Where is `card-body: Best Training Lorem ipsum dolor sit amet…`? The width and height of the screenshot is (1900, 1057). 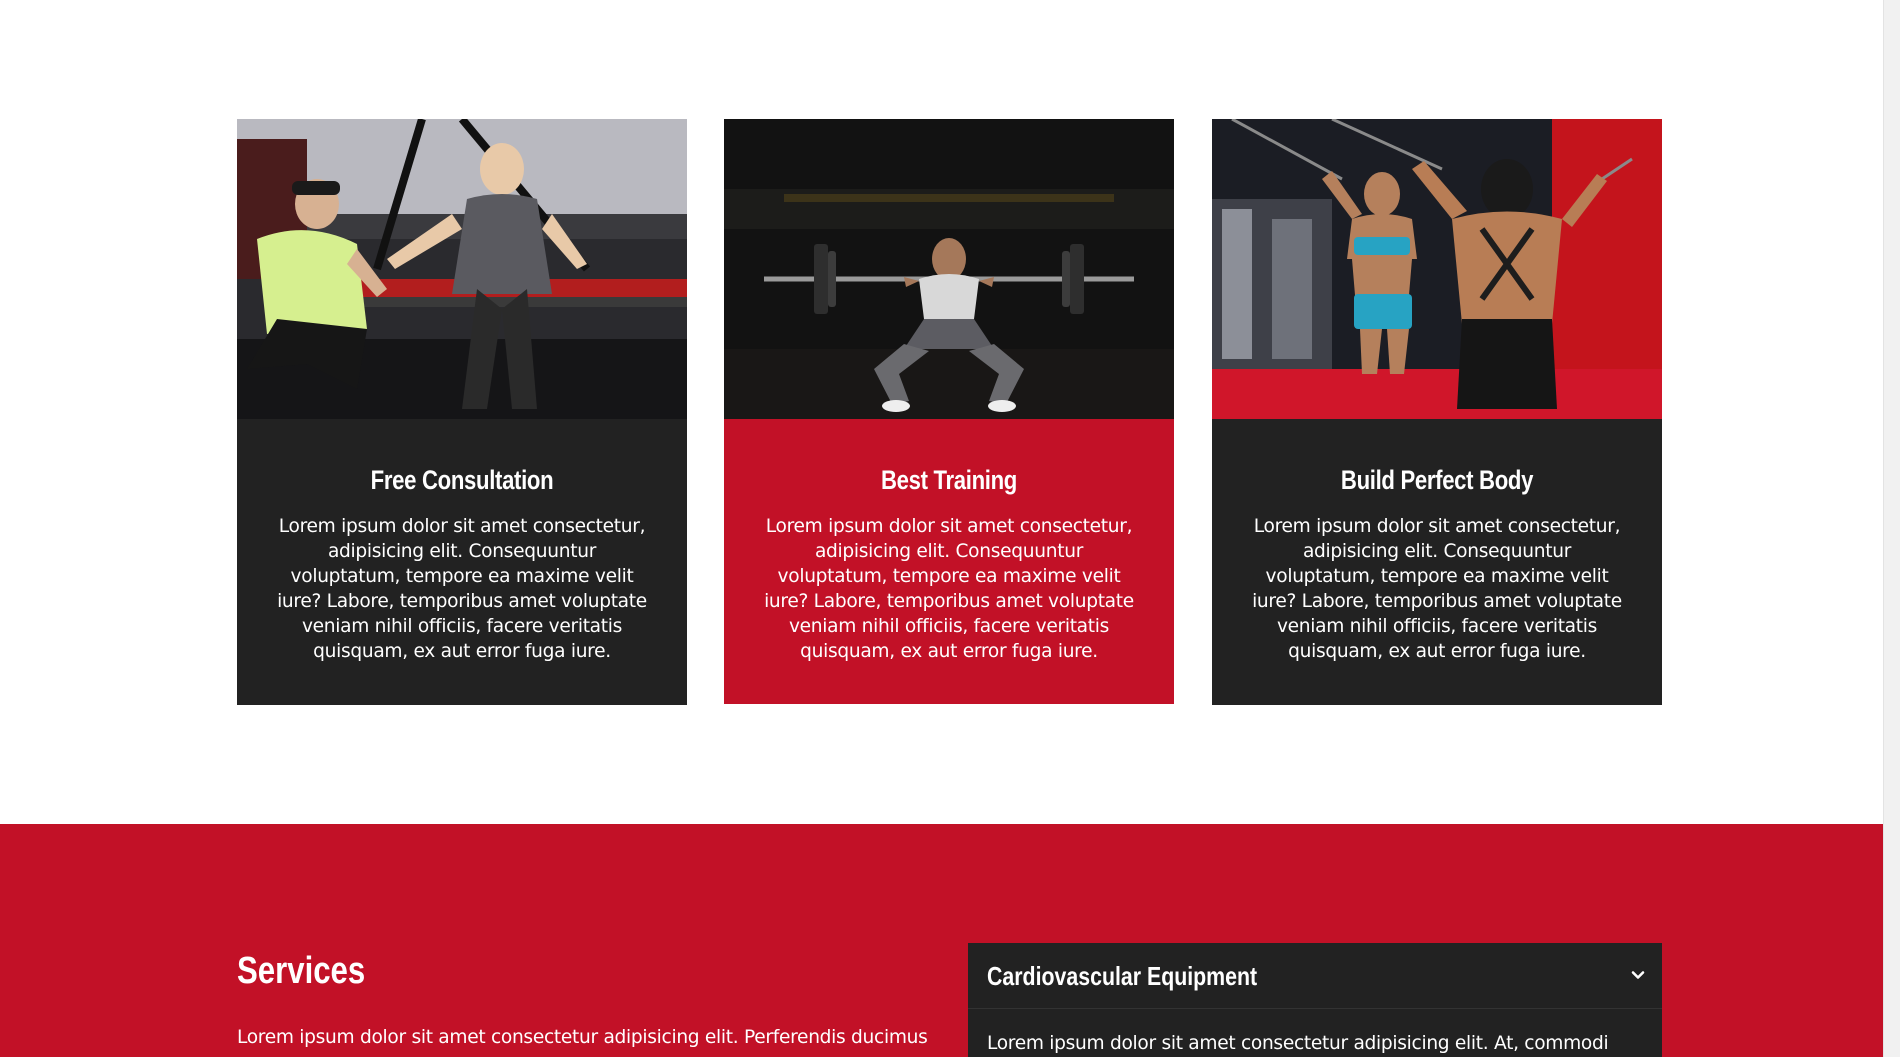 card-body: Best Training Lorem ipsum dolor sit amet… is located at coordinates (949, 541).